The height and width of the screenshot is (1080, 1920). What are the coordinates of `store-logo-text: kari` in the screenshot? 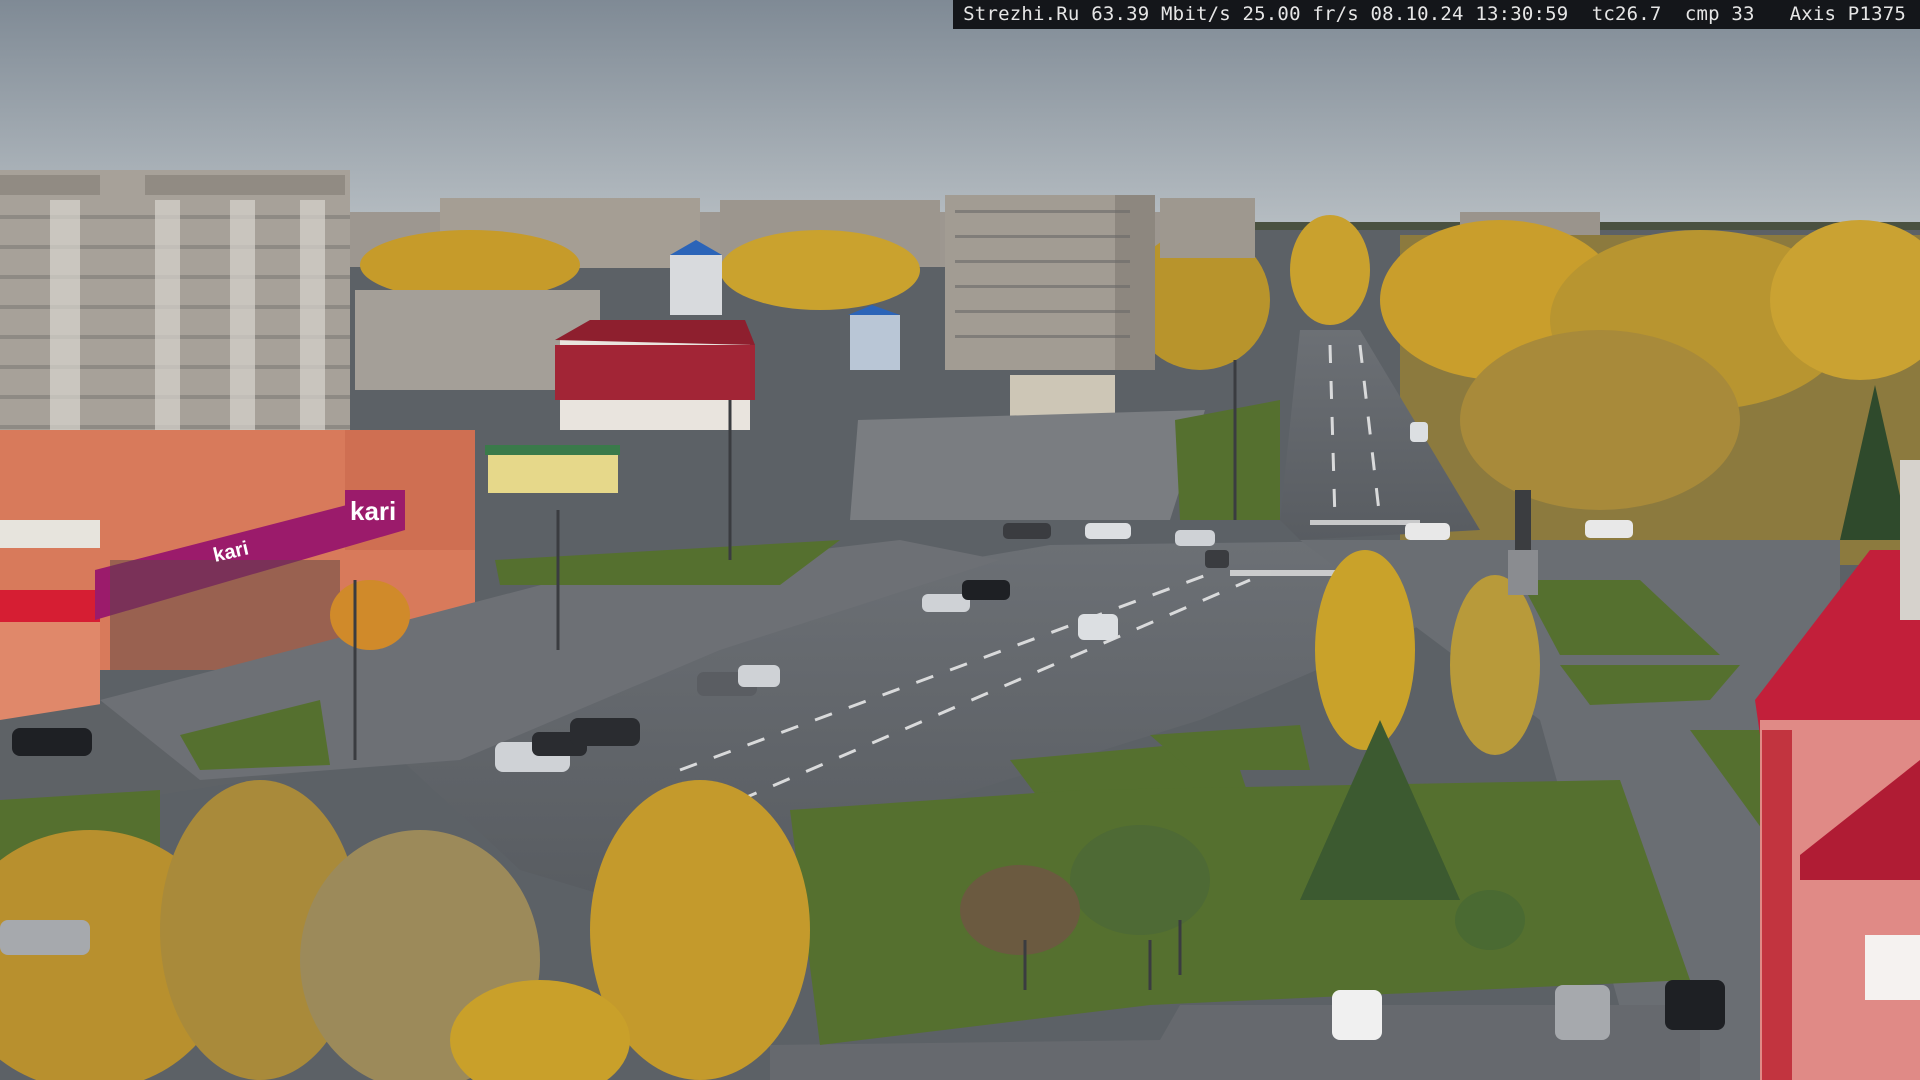 It's located at (373, 511).